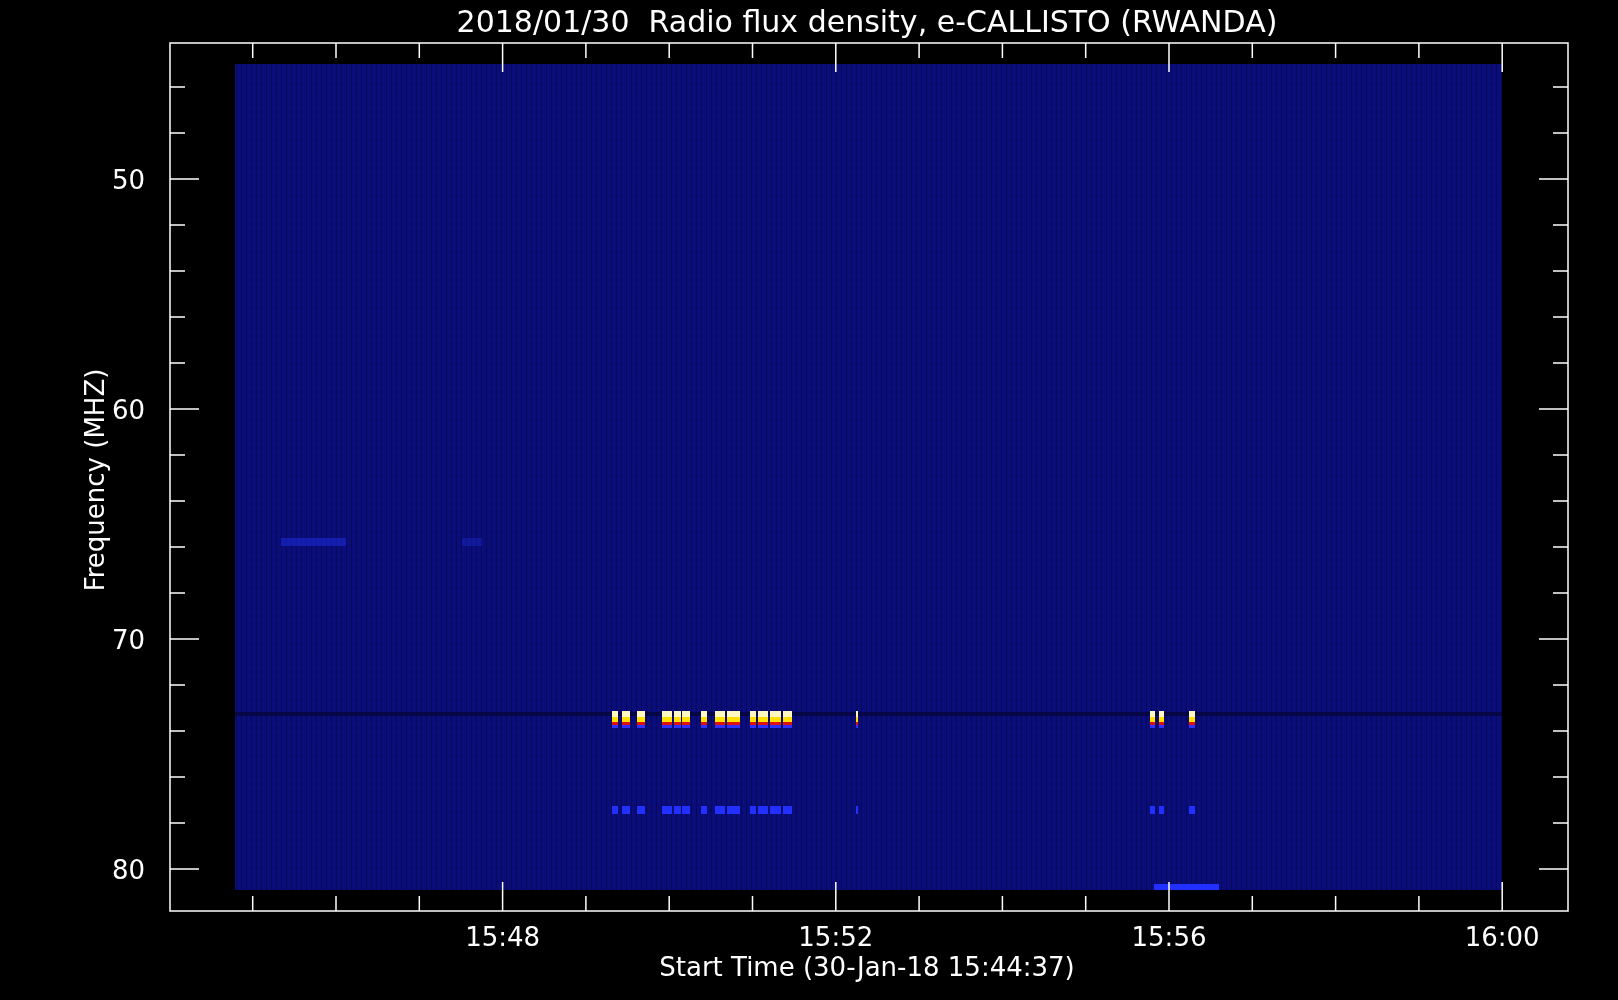  I want to click on axis-label: Start Time (30-Jan-18 15:44:37), so click(867, 967).